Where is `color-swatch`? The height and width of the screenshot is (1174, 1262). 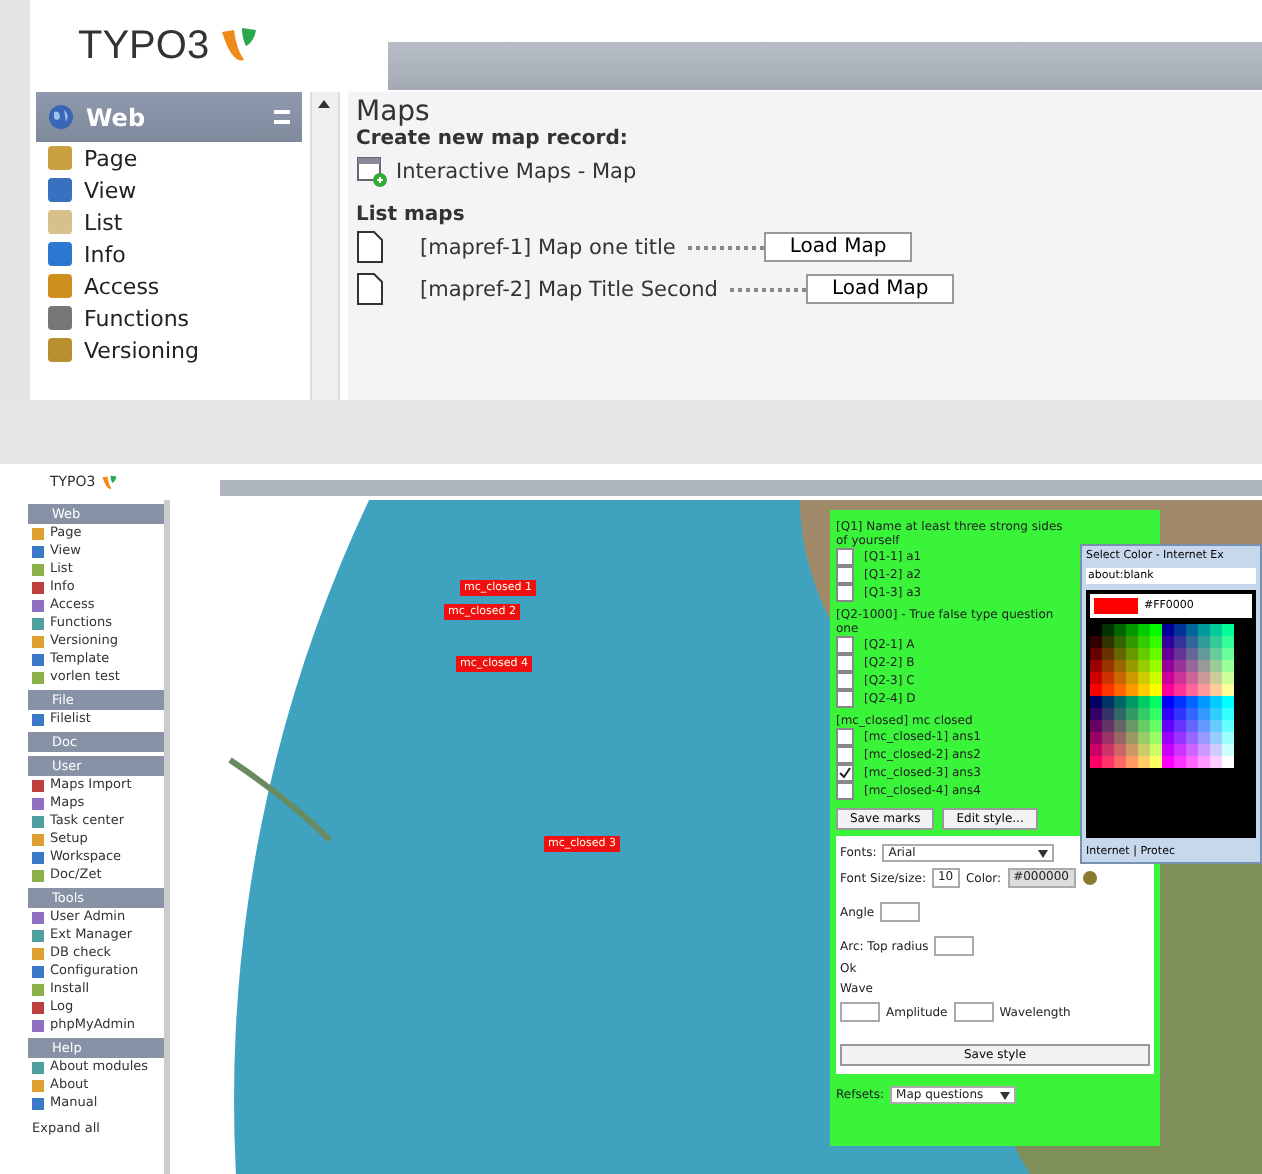
color-swatch is located at coordinates (1116, 606).